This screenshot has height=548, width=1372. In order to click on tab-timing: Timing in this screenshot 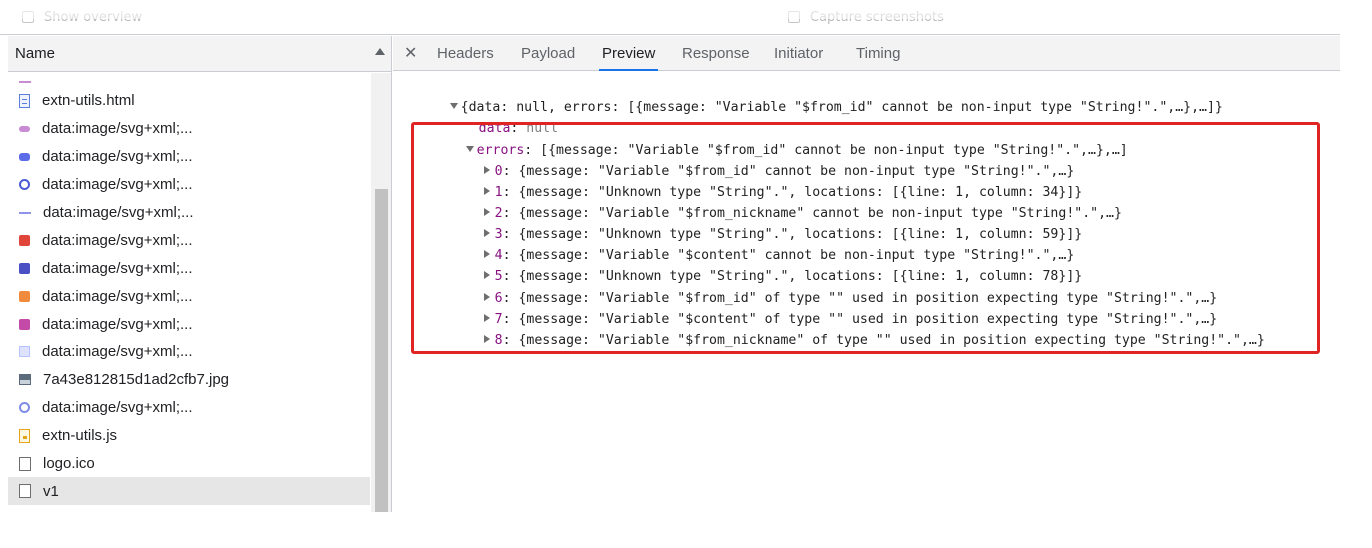, I will do `click(878, 53)`.